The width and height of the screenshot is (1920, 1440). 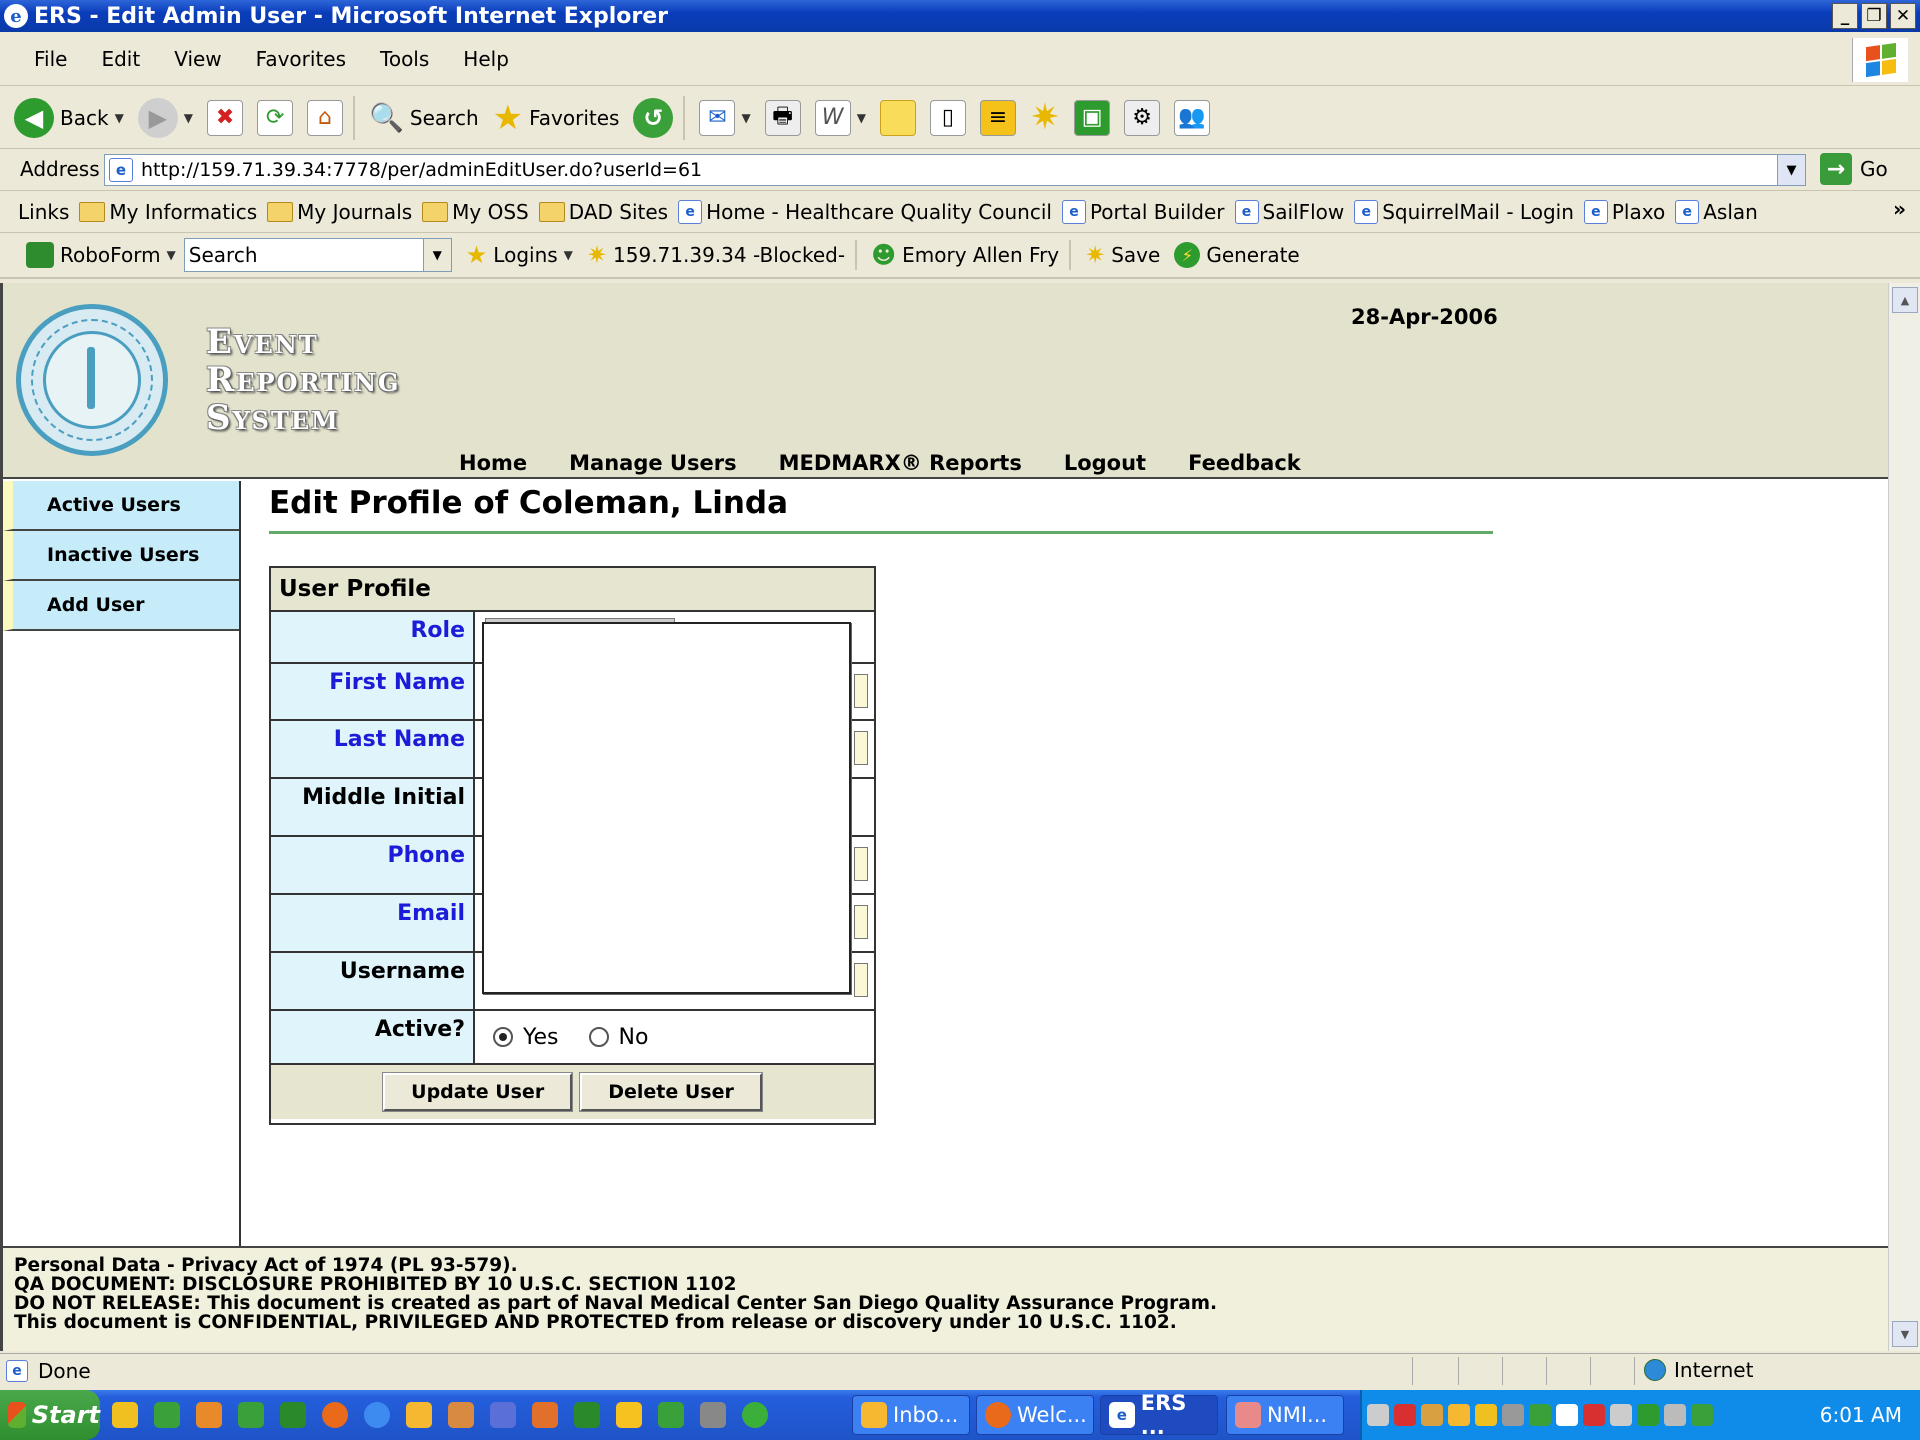 I want to click on restore-icon: ❐, so click(x=1874, y=16).